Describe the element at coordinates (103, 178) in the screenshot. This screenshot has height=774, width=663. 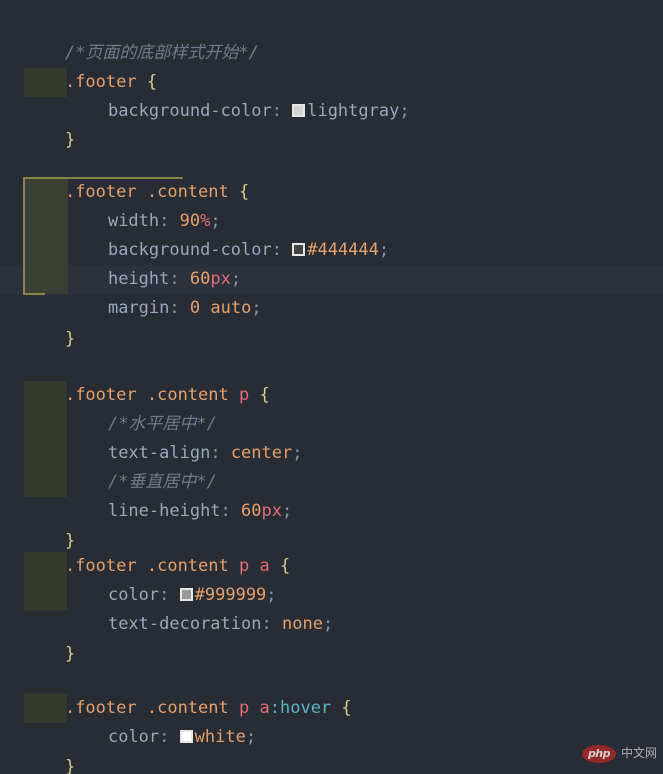
I see `scope-start-bar` at that location.